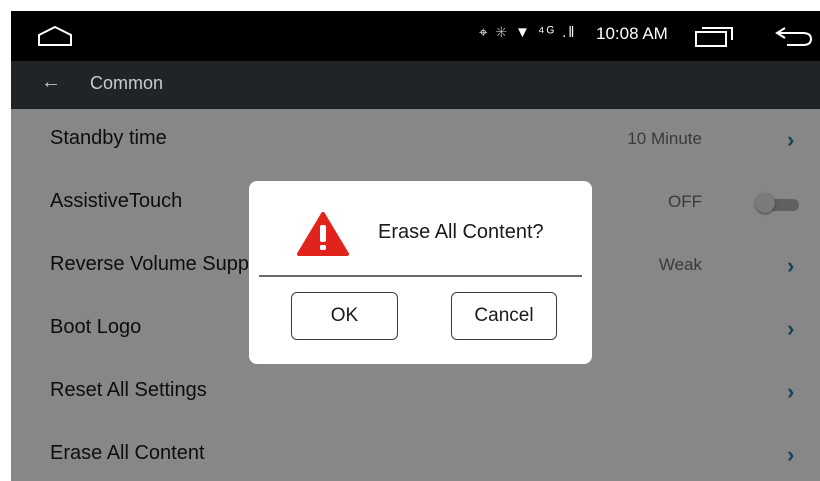 Image resolution: width=820 pixels, height=481 pixels. Describe the element at coordinates (504, 316) in the screenshot. I see `cancel-button: Cancel` at that location.